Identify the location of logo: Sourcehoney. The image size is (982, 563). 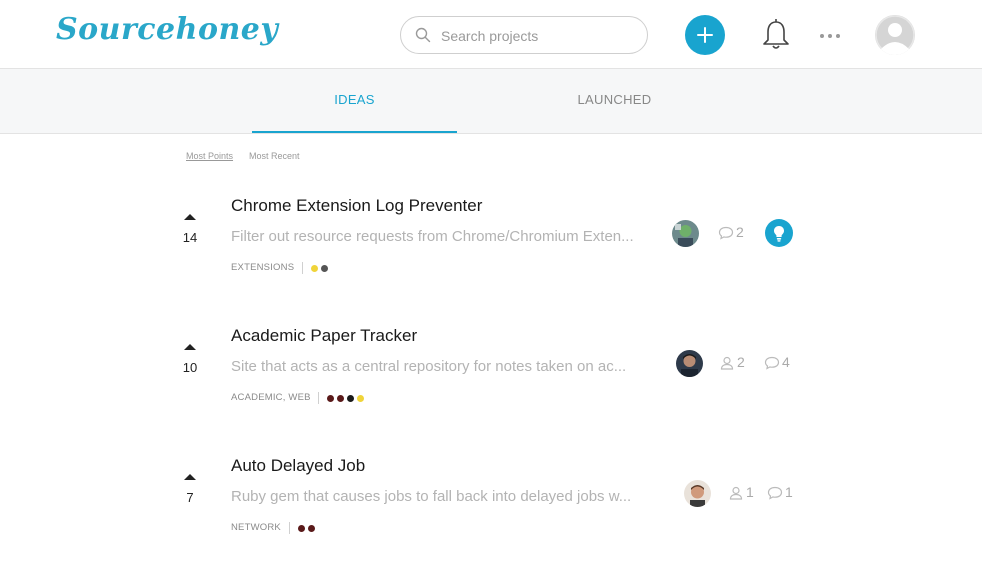
(167, 29).